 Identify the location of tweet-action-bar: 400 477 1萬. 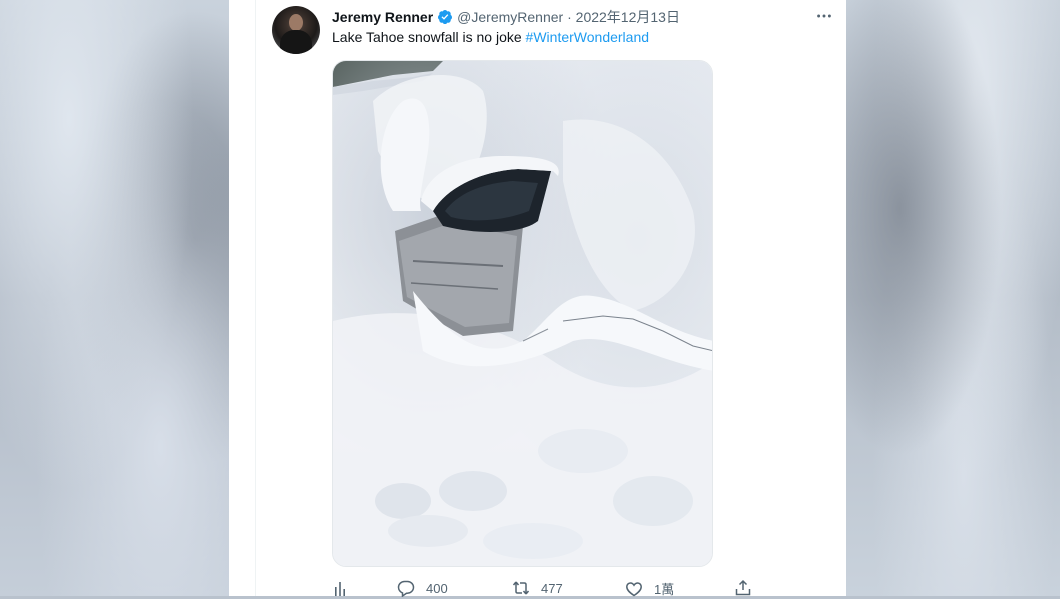
(552, 589).